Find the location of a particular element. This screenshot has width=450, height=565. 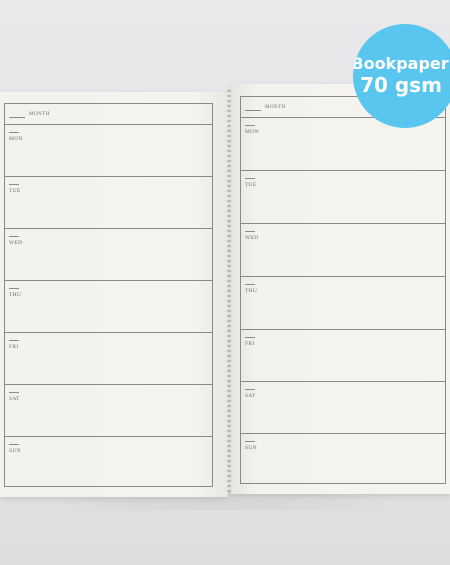

left-day-row-thu: THU is located at coordinates (108, 306).